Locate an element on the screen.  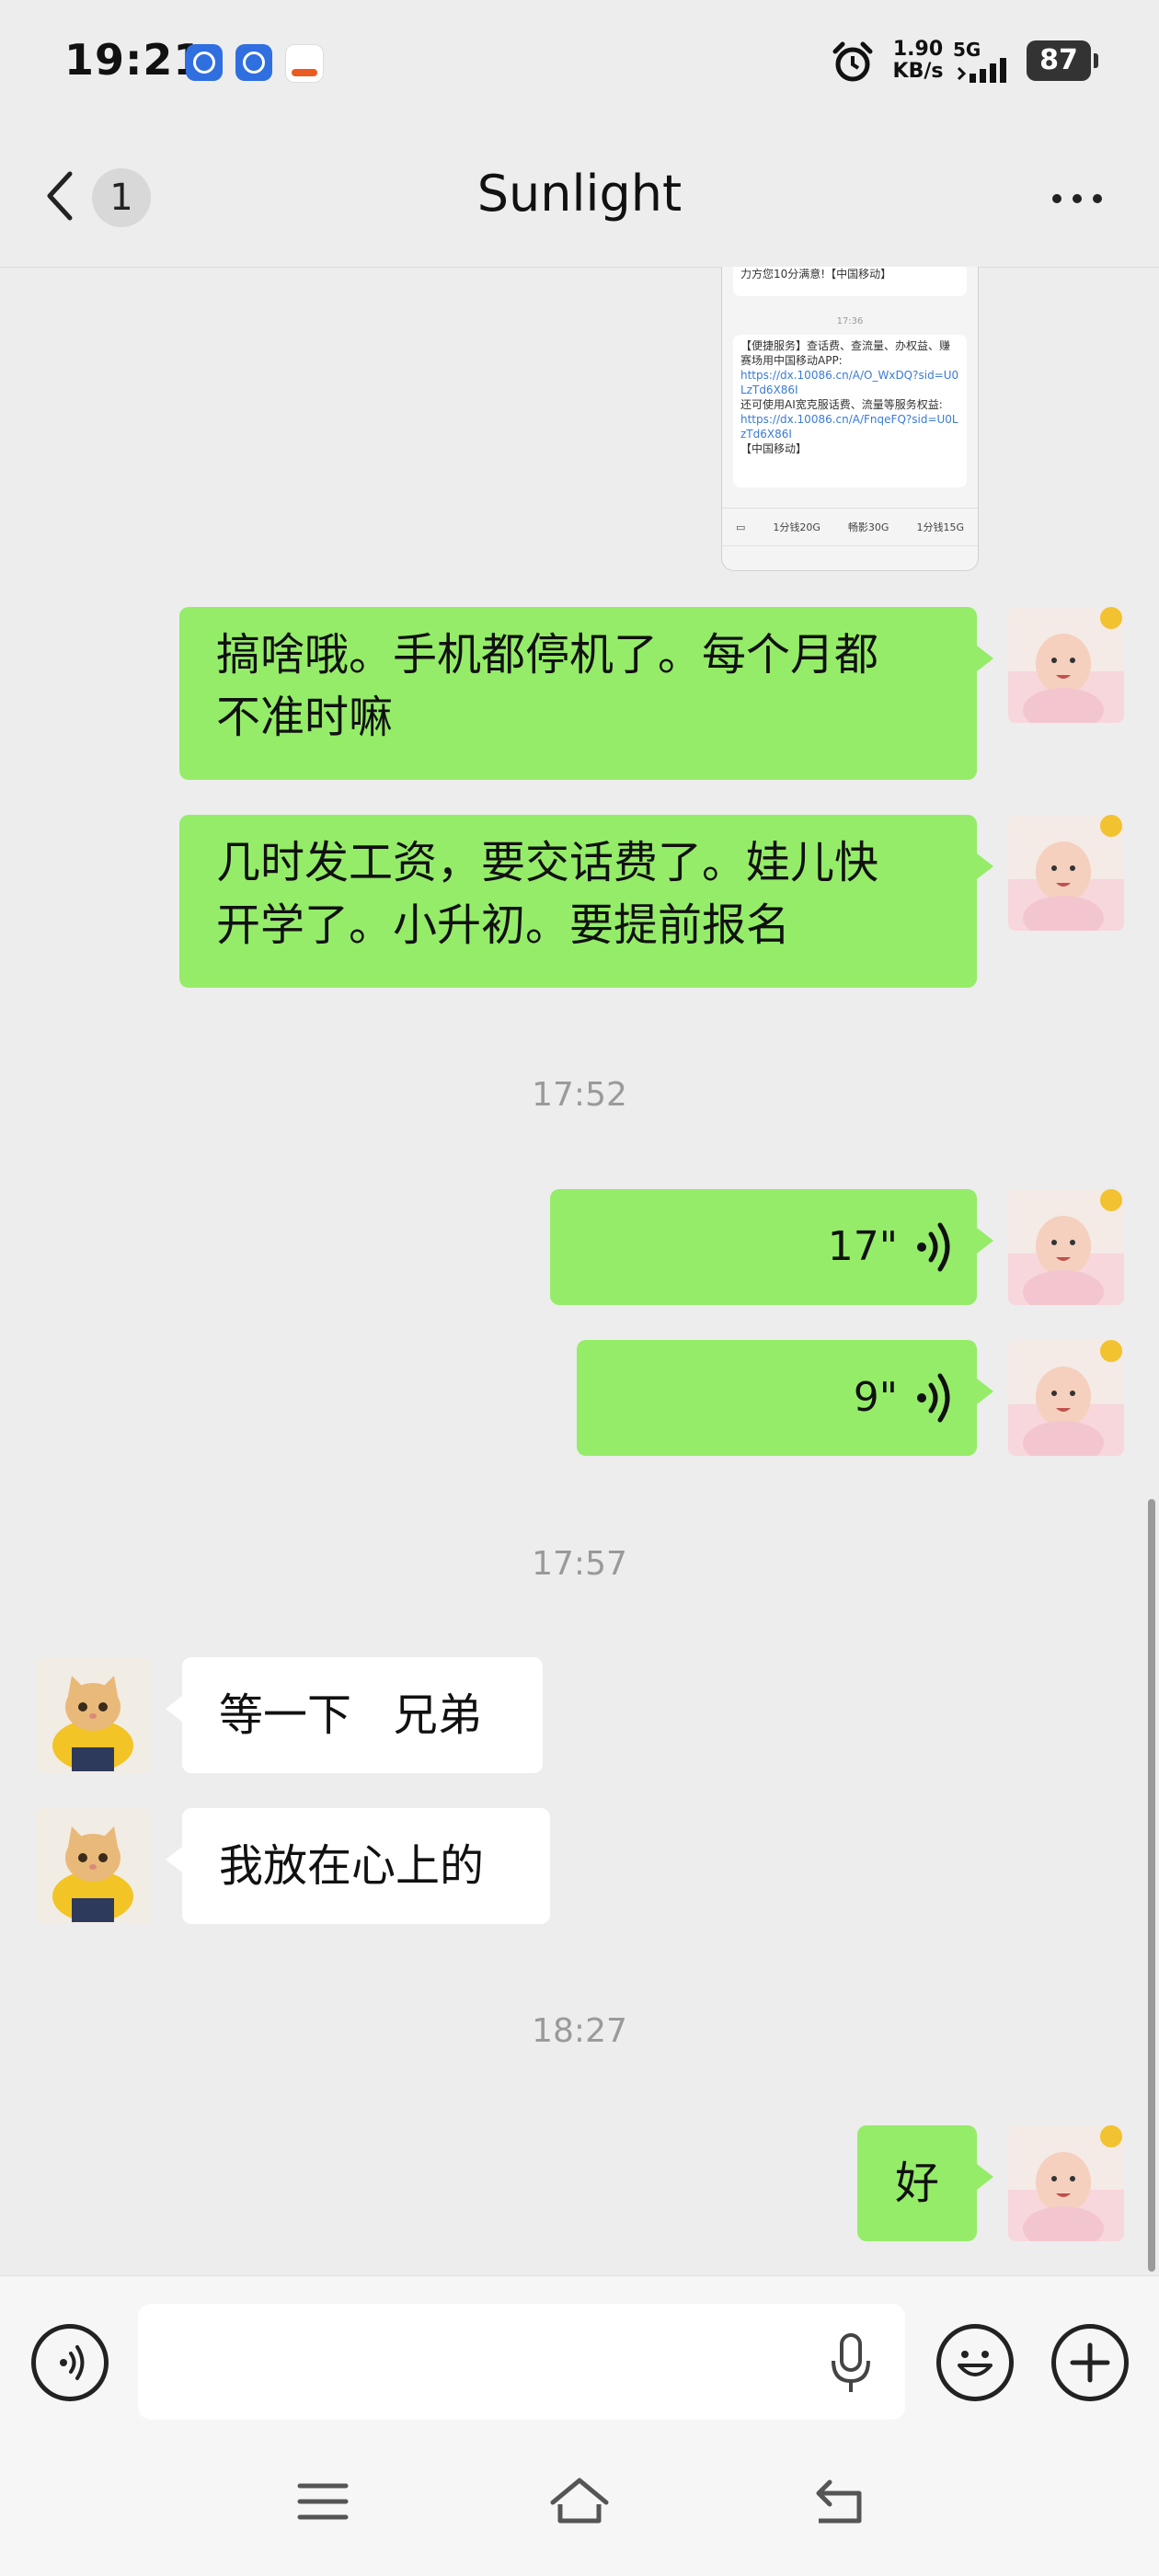
news-app-icon is located at coordinates (304, 63).